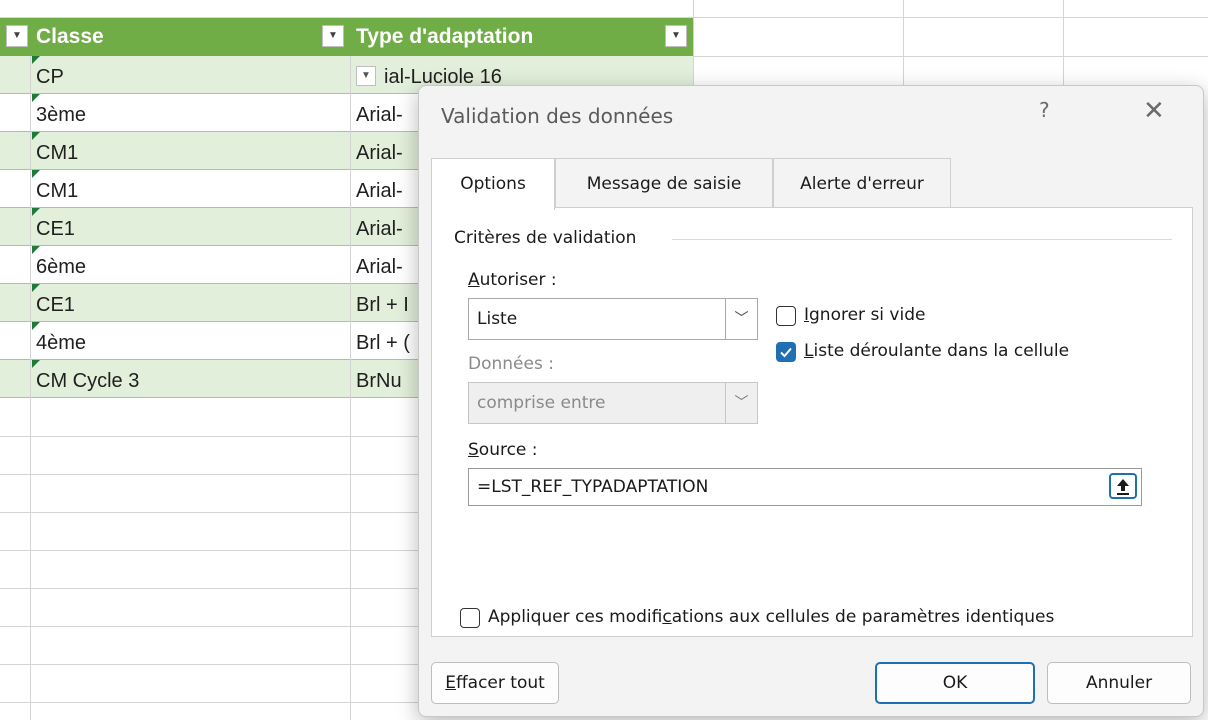  Describe the element at coordinates (1154, 111) in the screenshot. I see `close-icon: ✕` at that location.